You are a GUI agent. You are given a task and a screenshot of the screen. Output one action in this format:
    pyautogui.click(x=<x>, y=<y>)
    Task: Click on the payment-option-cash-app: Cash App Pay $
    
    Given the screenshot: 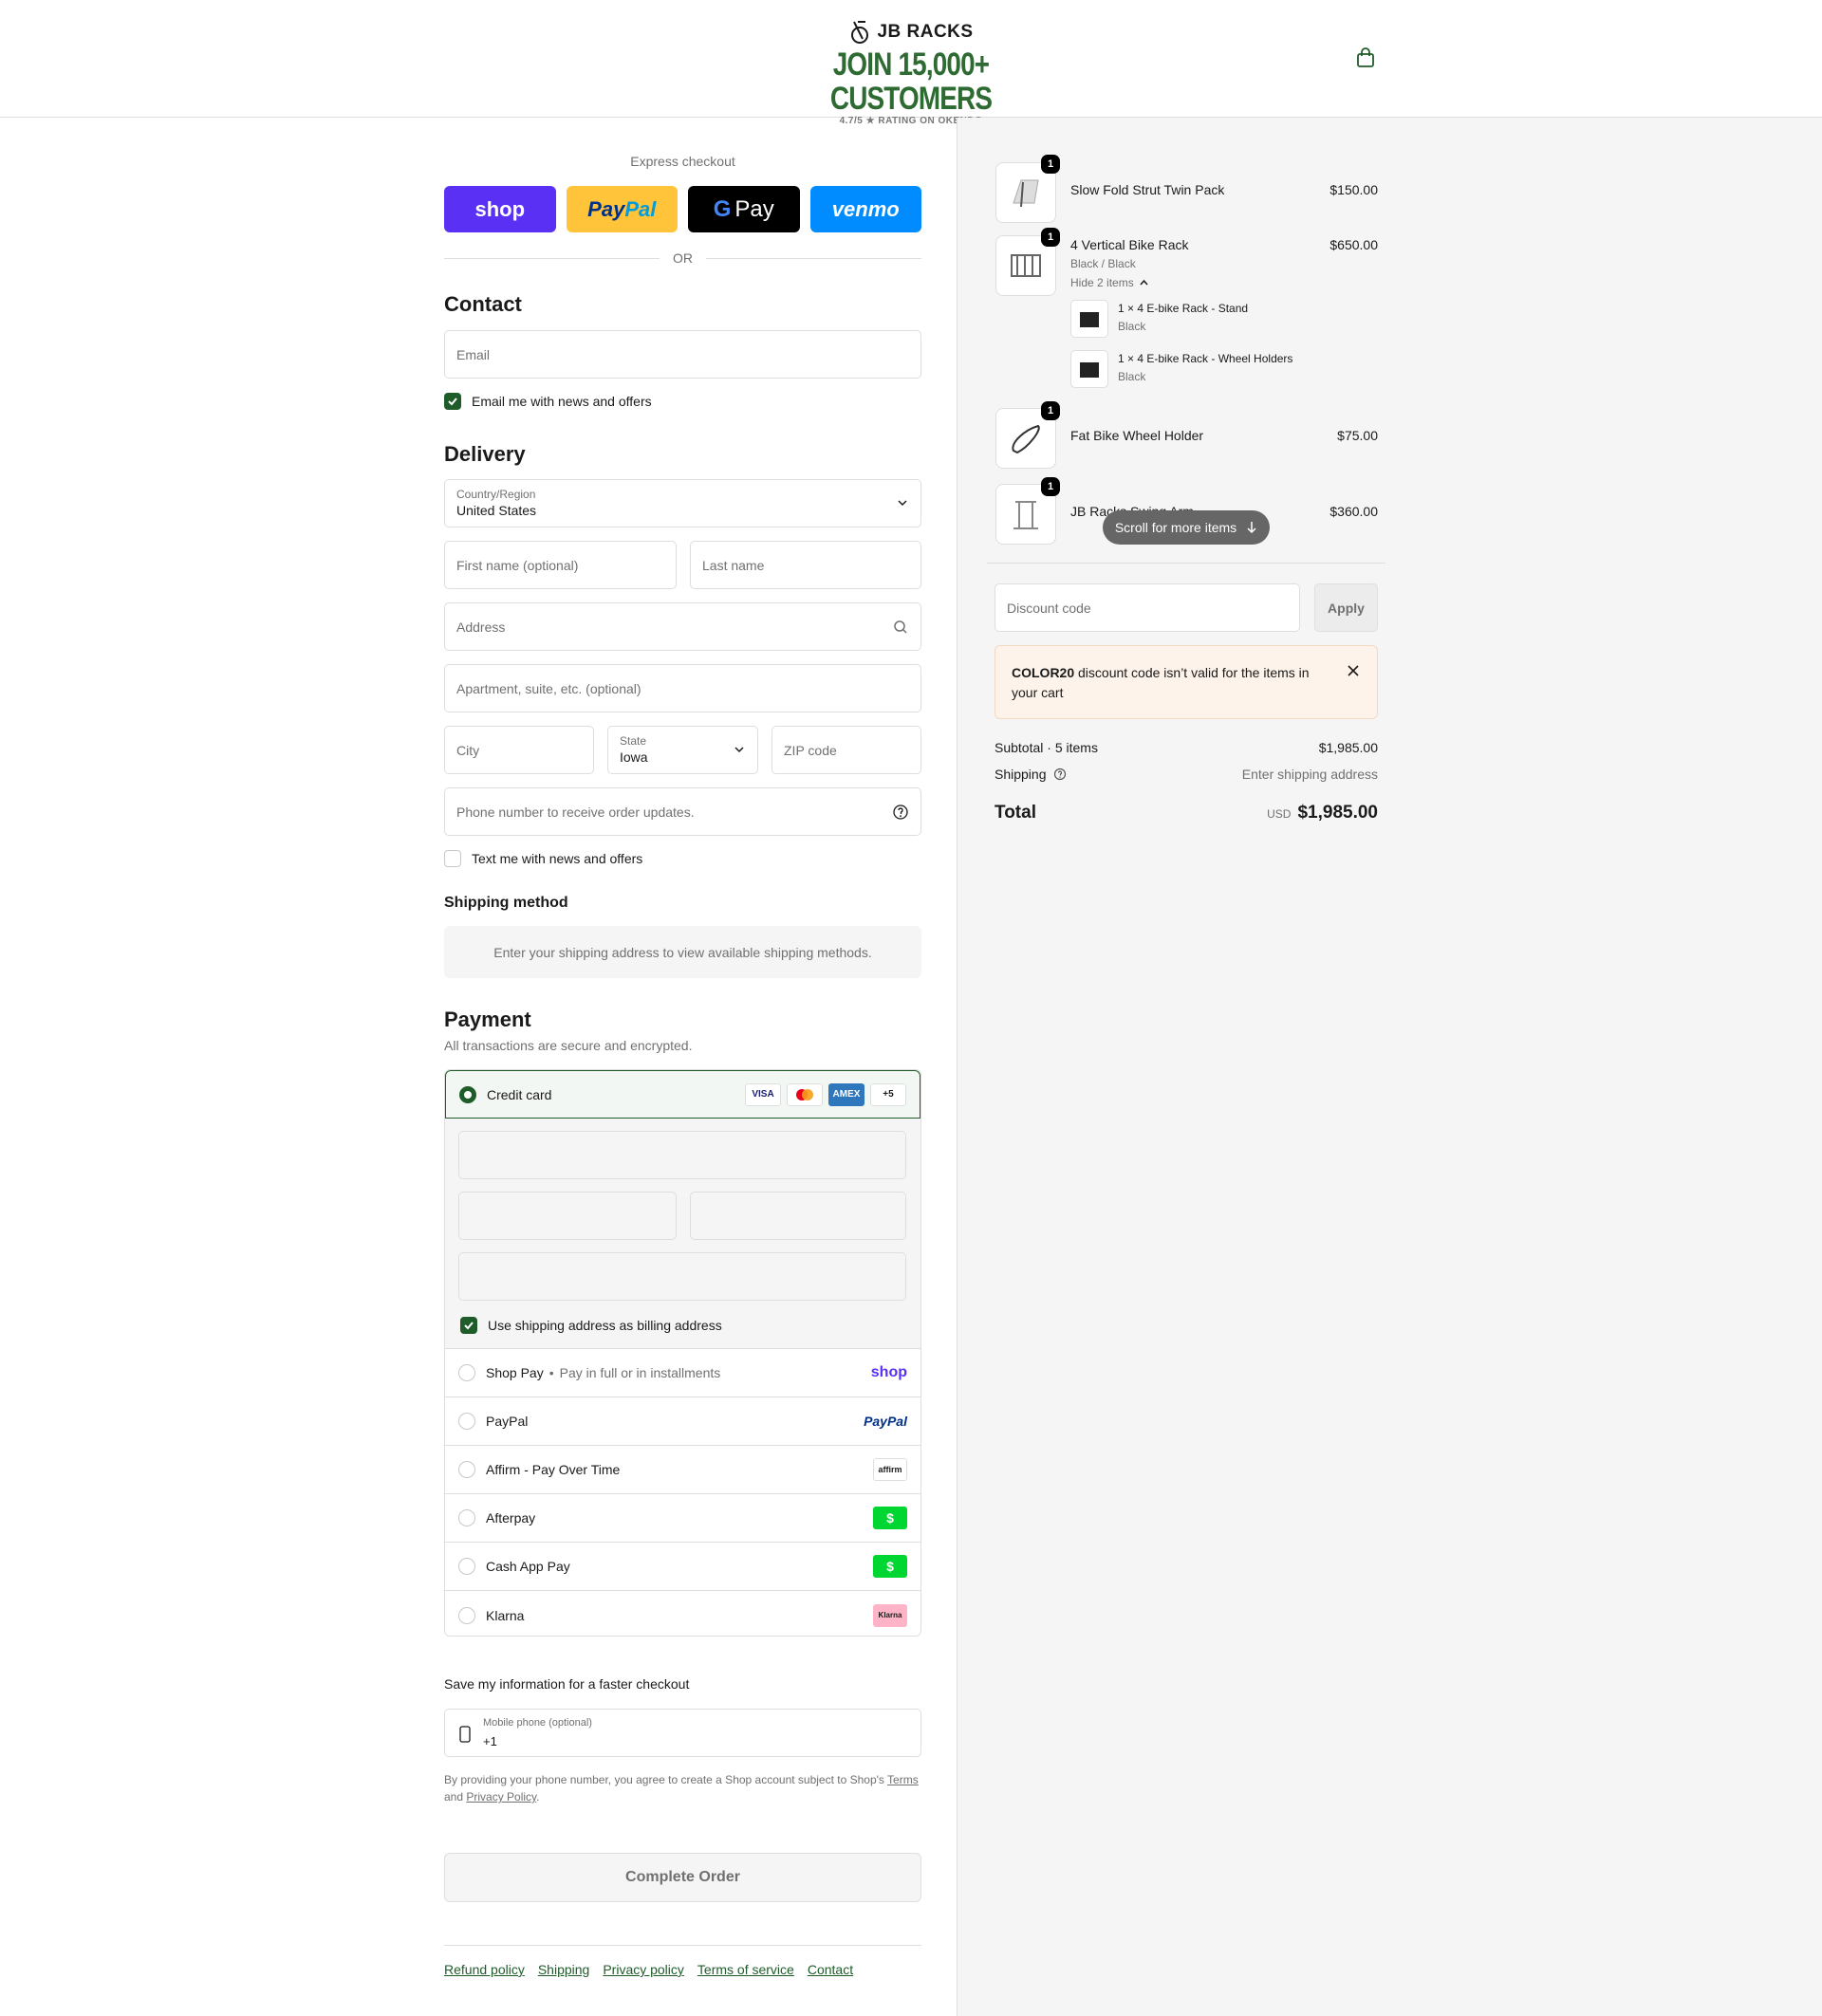 What is the action you would take?
    pyautogui.click(x=682, y=1567)
    